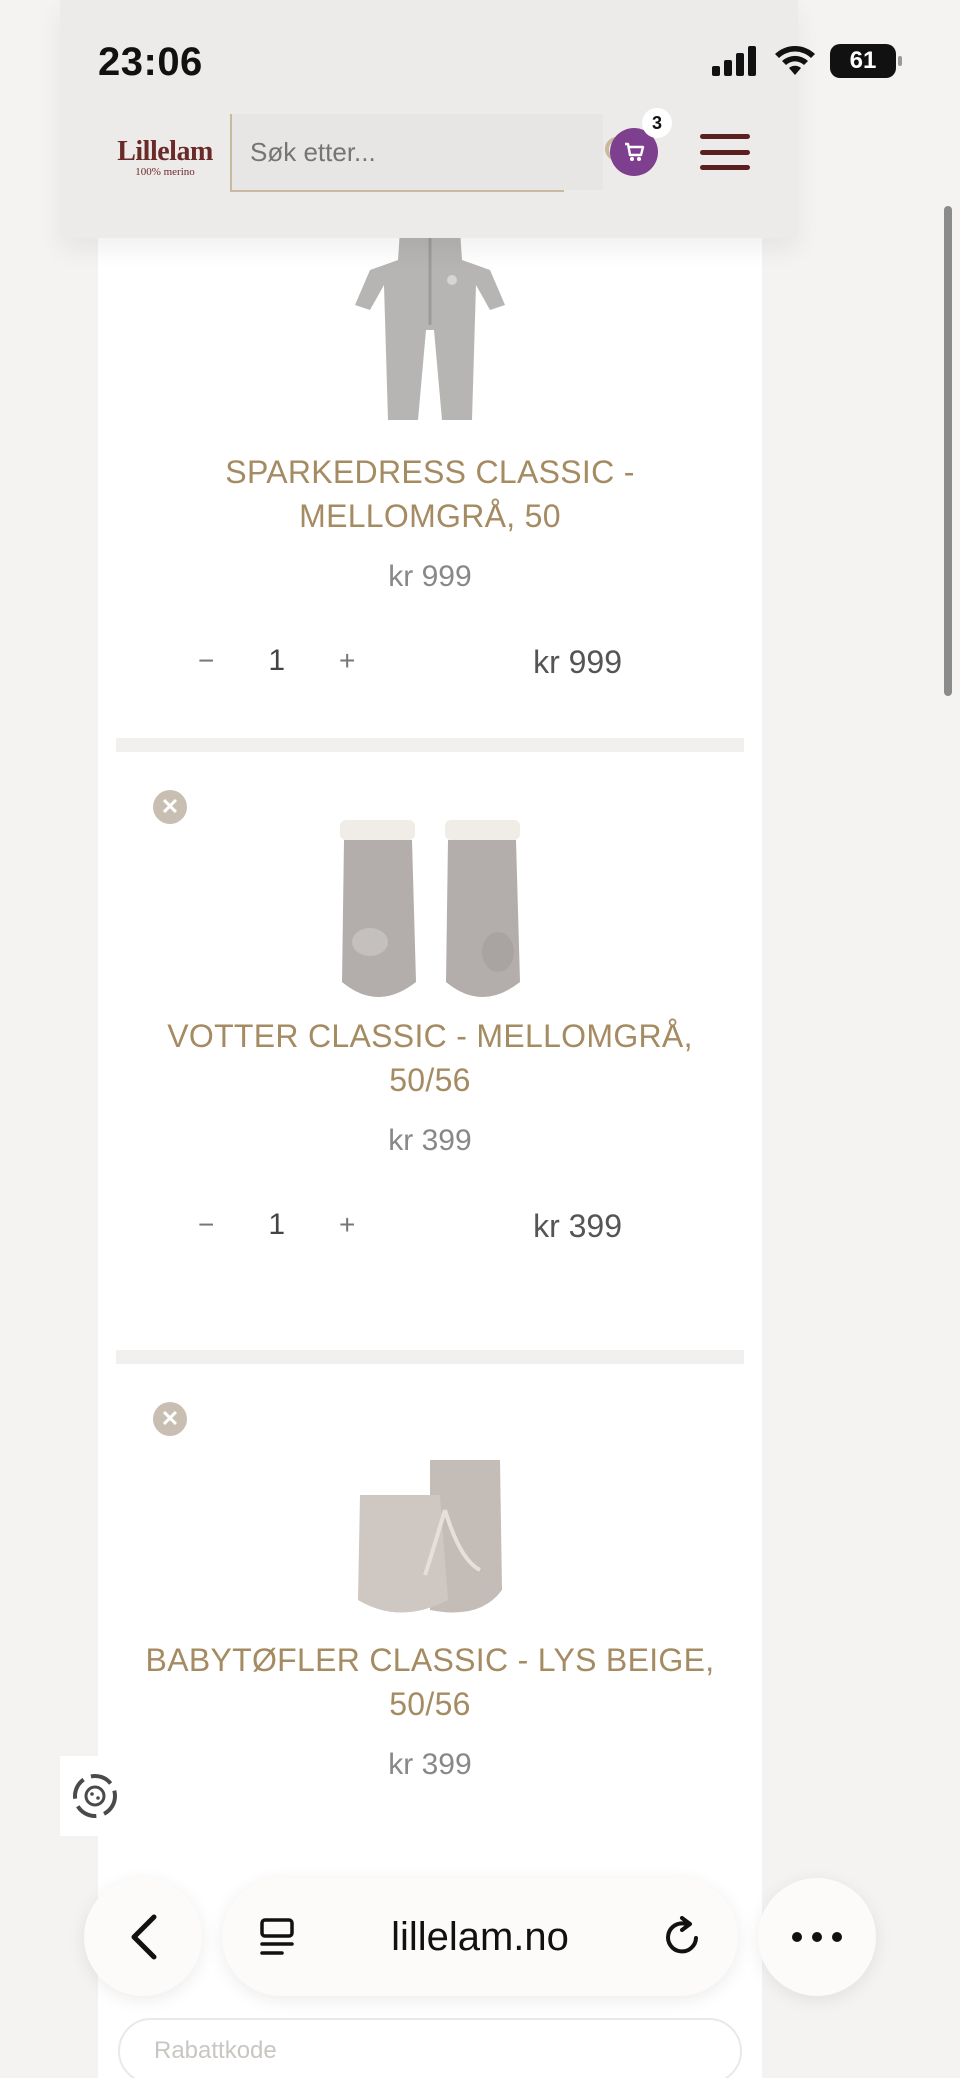  What do you see at coordinates (863, 60) in the screenshot?
I see `battery-level: 61` at bounding box center [863, 60].